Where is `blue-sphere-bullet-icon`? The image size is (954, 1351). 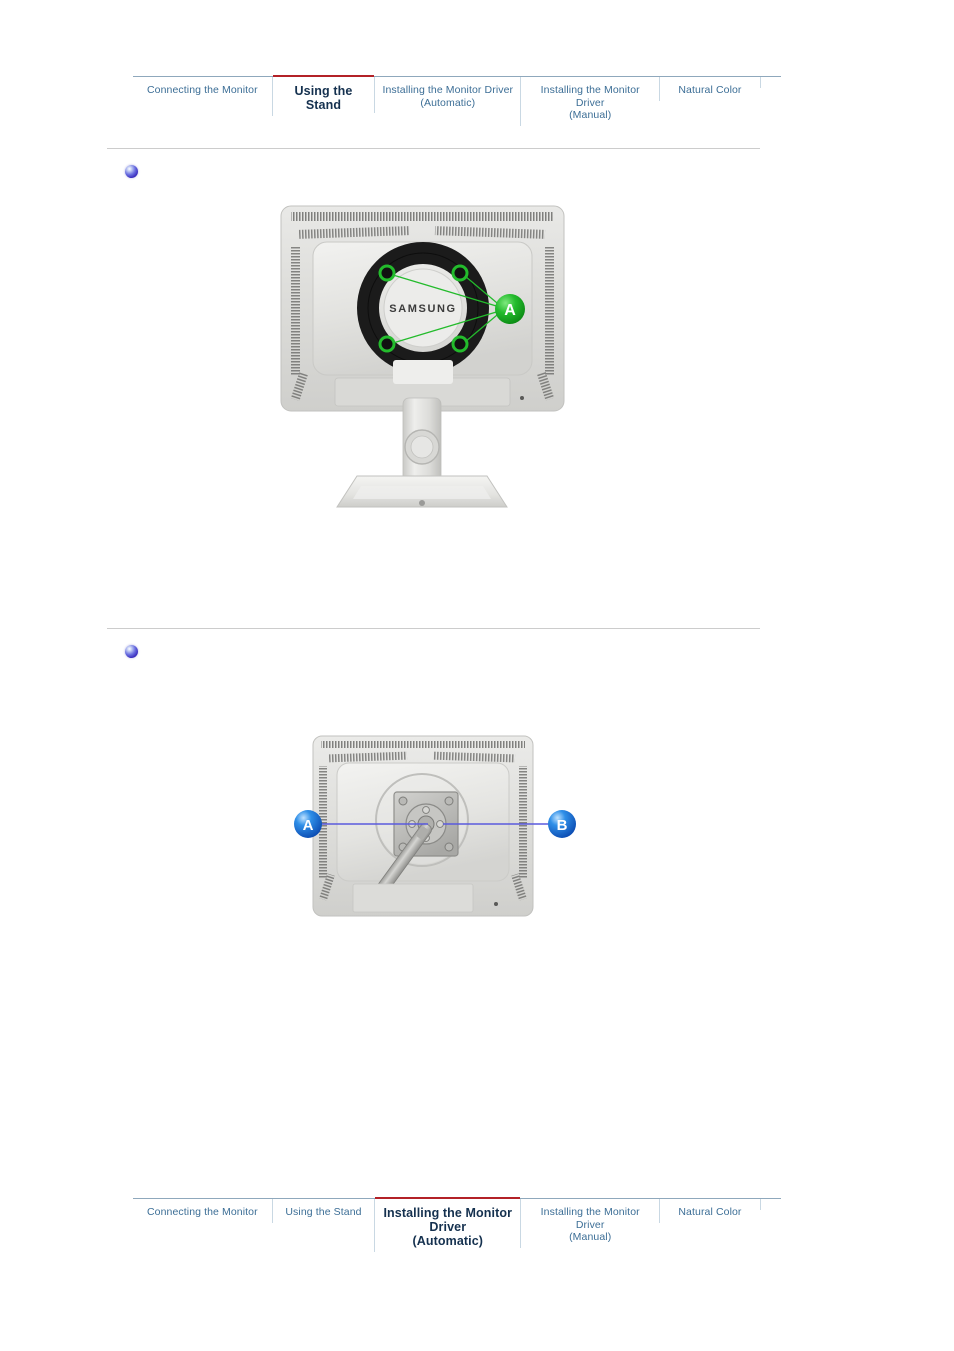 blue-sphere-bullet-icon is located at coordinates (131, 171).